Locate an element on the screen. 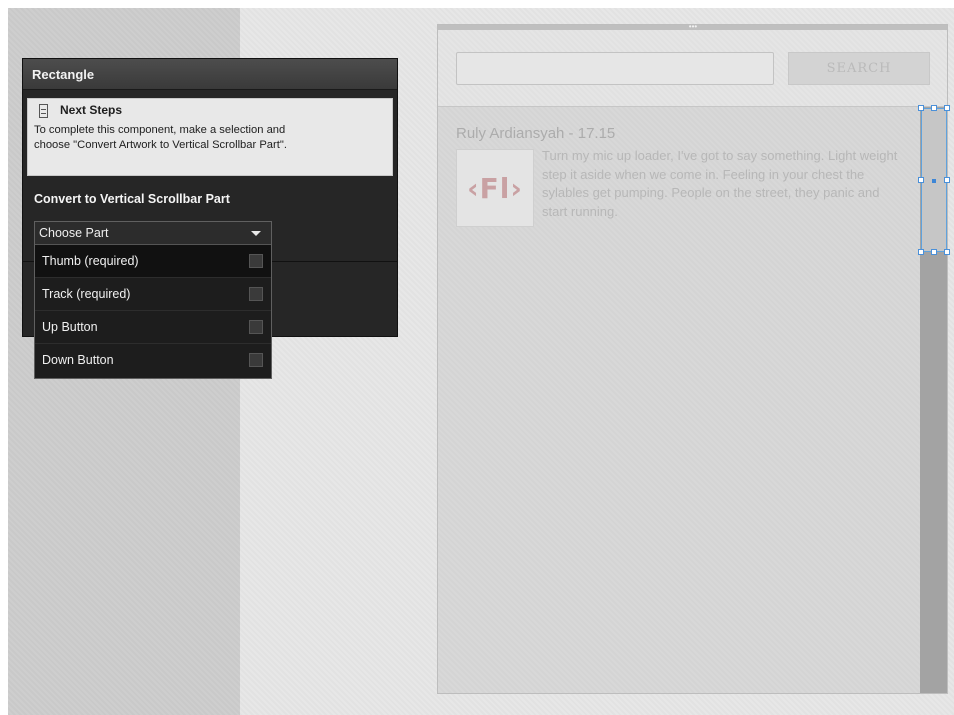 The width and height of the screenshot is (954, 715). convert-heading: Convert to Vertical Scrollbar Part is located at coordinates (132, 199).